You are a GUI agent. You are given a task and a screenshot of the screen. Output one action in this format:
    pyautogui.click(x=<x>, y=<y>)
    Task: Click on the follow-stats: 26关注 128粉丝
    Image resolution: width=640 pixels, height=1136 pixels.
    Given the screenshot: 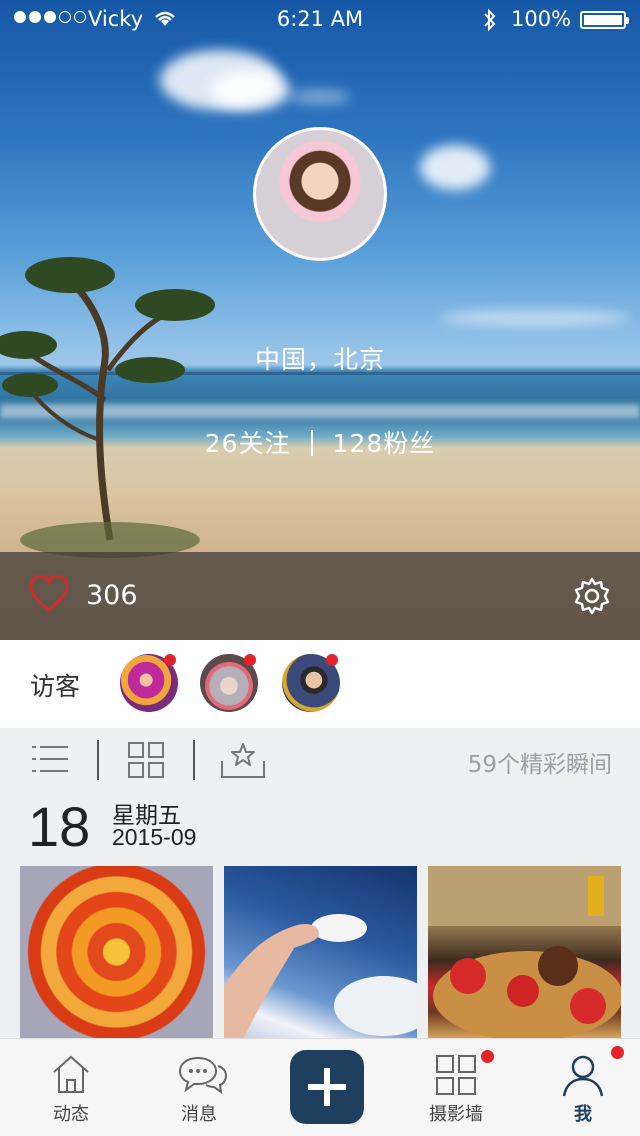 What is the action you would take?
    pyautogui.click(x=320, y=442)
    